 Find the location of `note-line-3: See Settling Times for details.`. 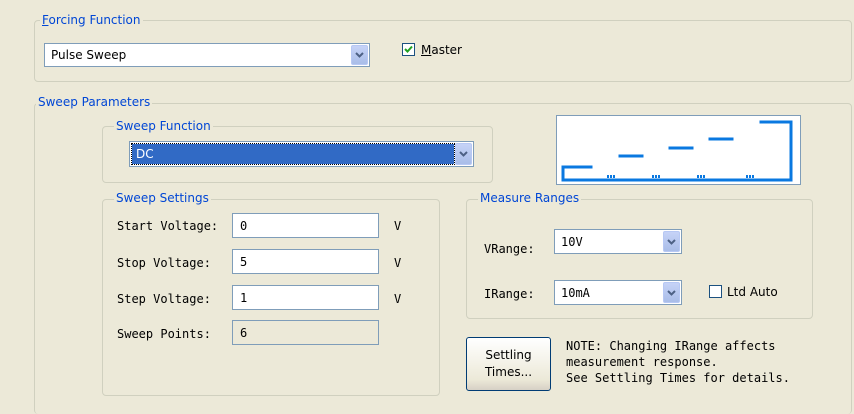

note-line-3: See Settling Times for details. is located at coordinates (678, 378).